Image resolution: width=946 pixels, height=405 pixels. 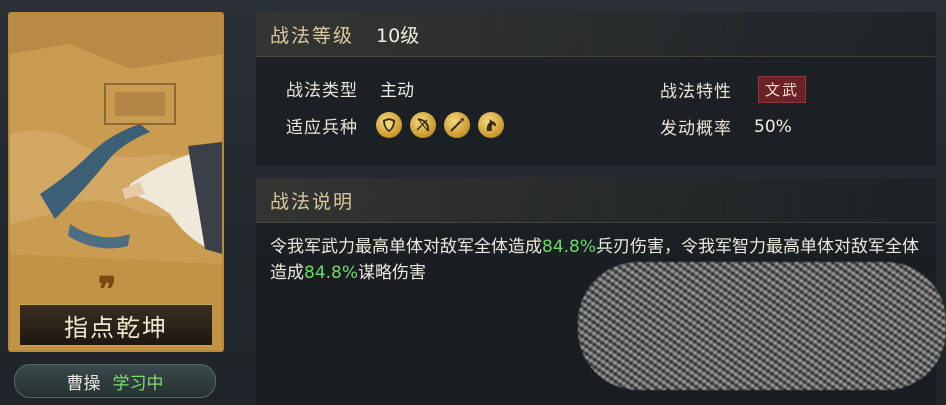 I want to click on troop-types-row: 适应兵种, so click(x=395, y=125).